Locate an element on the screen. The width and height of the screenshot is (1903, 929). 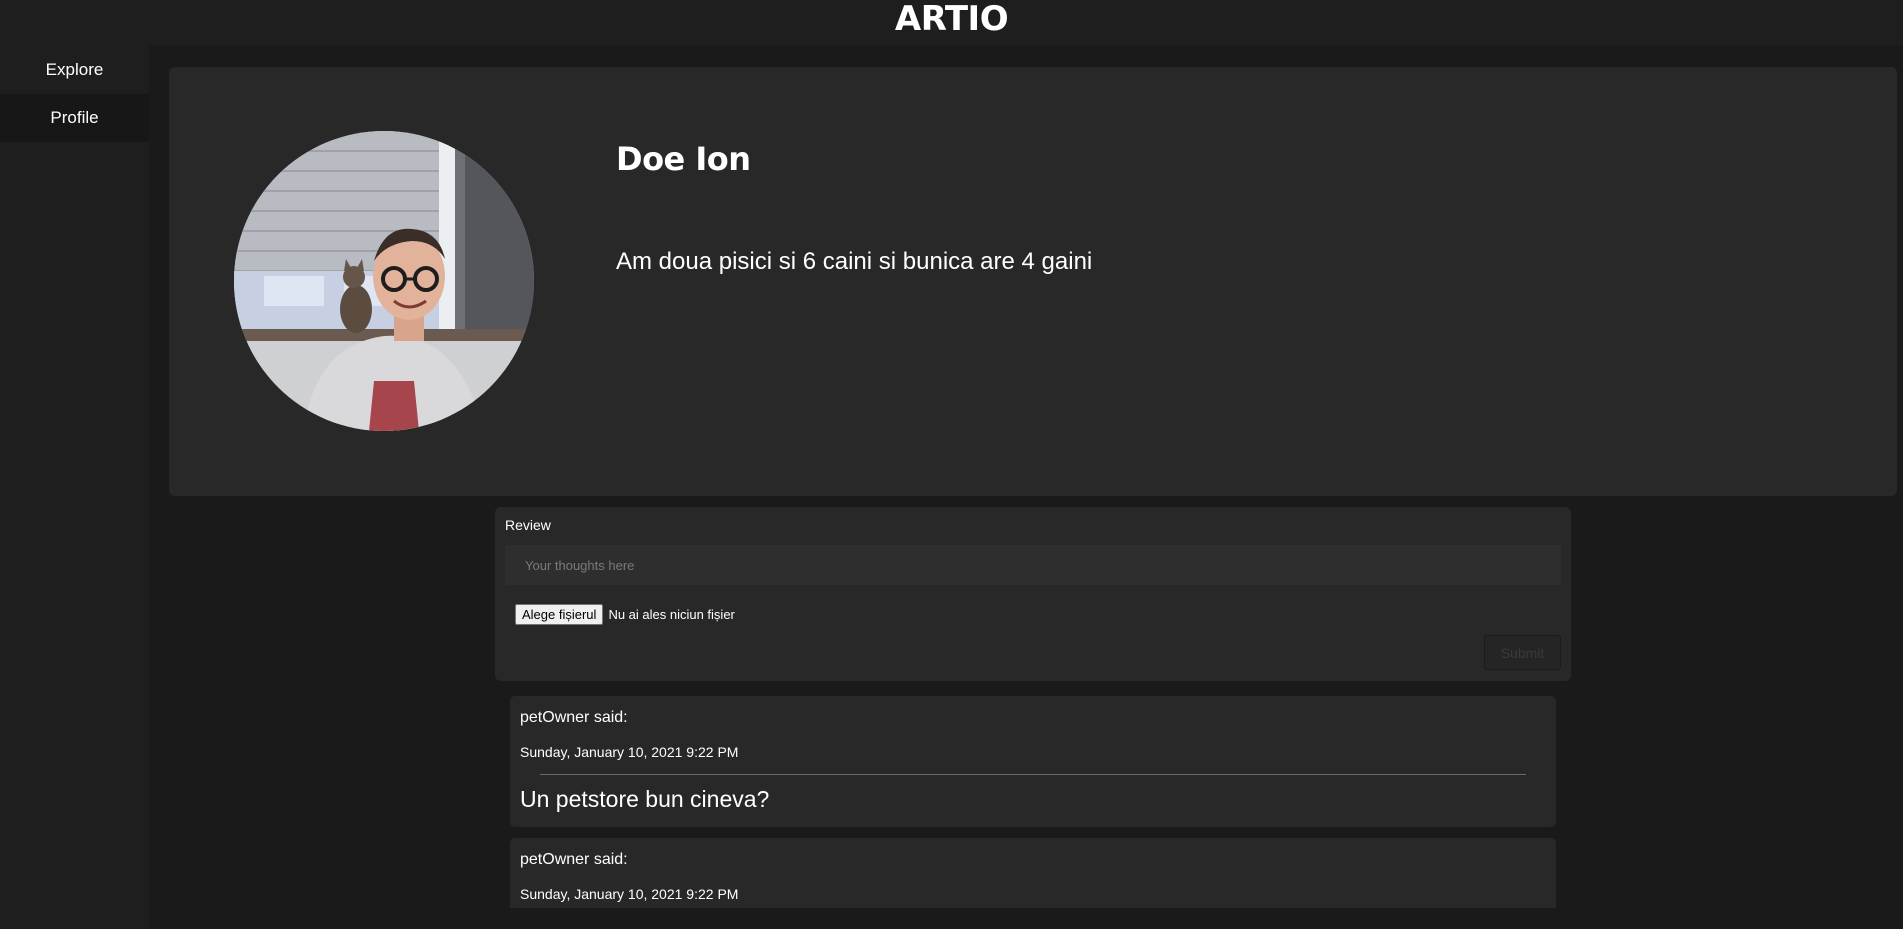
review-input is located at coordinates (1033, 565).